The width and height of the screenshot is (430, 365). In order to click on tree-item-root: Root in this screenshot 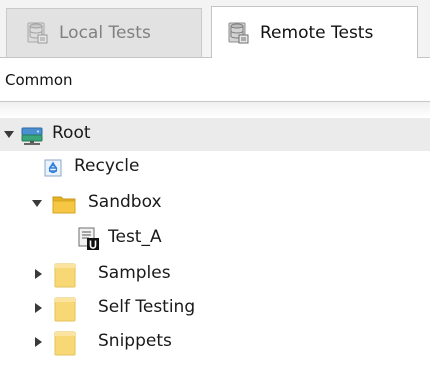, I will do `click(215, 134)`.